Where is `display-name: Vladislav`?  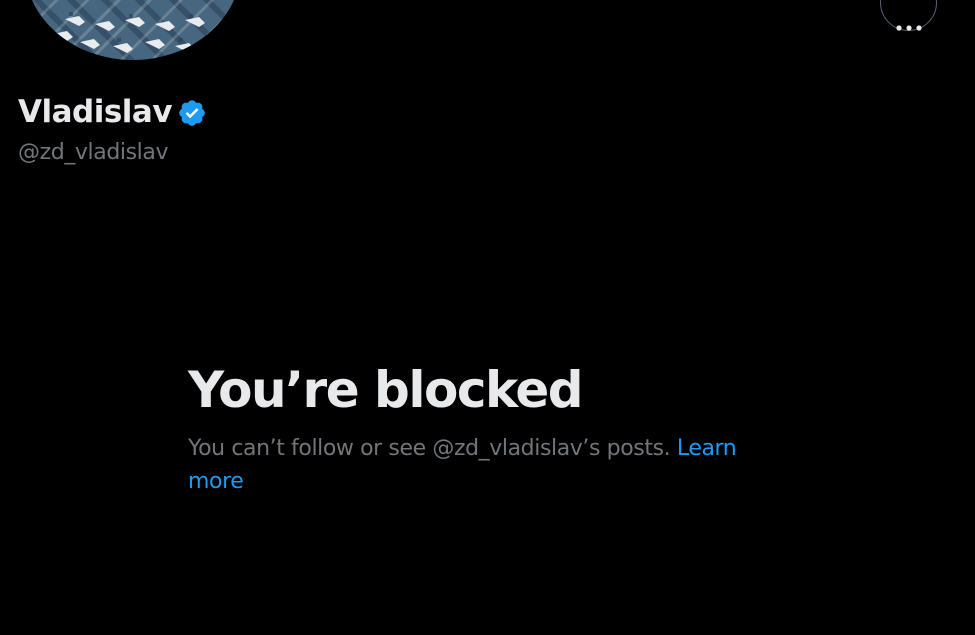
display-name: Vladislav is located at coordinates (95, 112).